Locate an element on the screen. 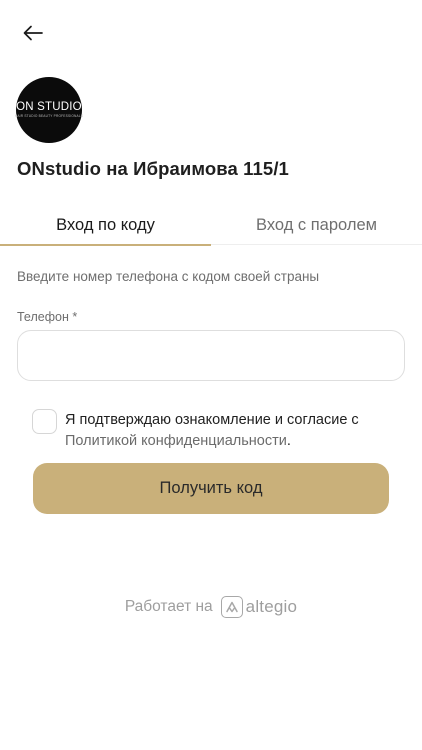 This screenshot has height=750, width=422. powered-by: Работает на altegio is located at coordinates (211, 607).